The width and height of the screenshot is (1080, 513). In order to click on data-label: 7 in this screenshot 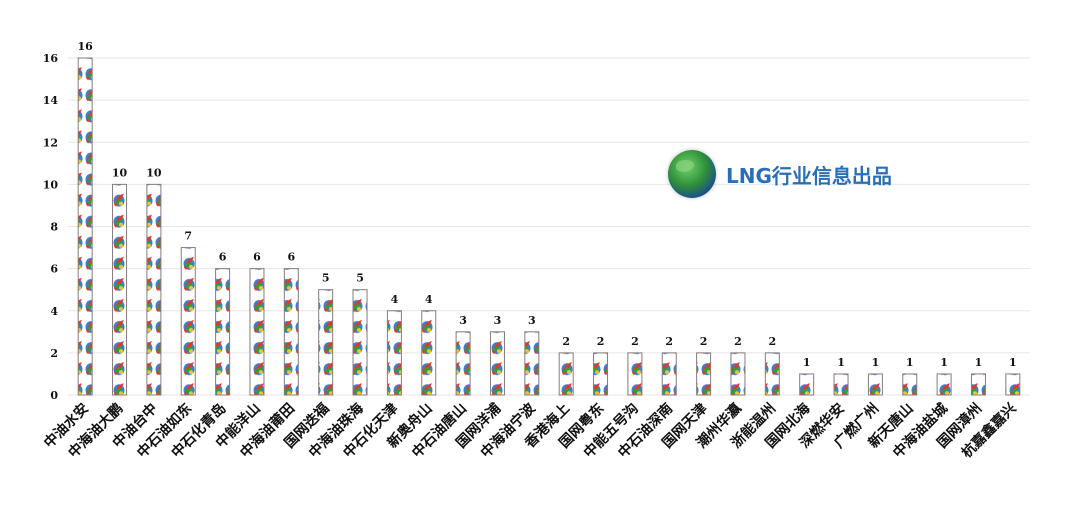, I will do `click(188, 236)`.